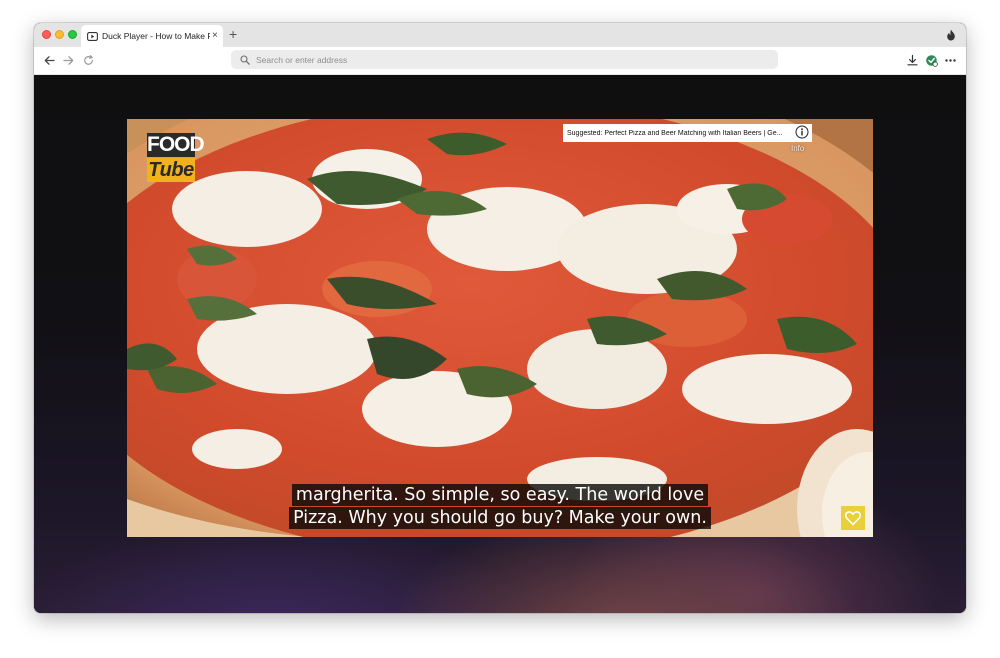 The image size is (1000, 658). I want to click on address-bar, so click(504, 59).